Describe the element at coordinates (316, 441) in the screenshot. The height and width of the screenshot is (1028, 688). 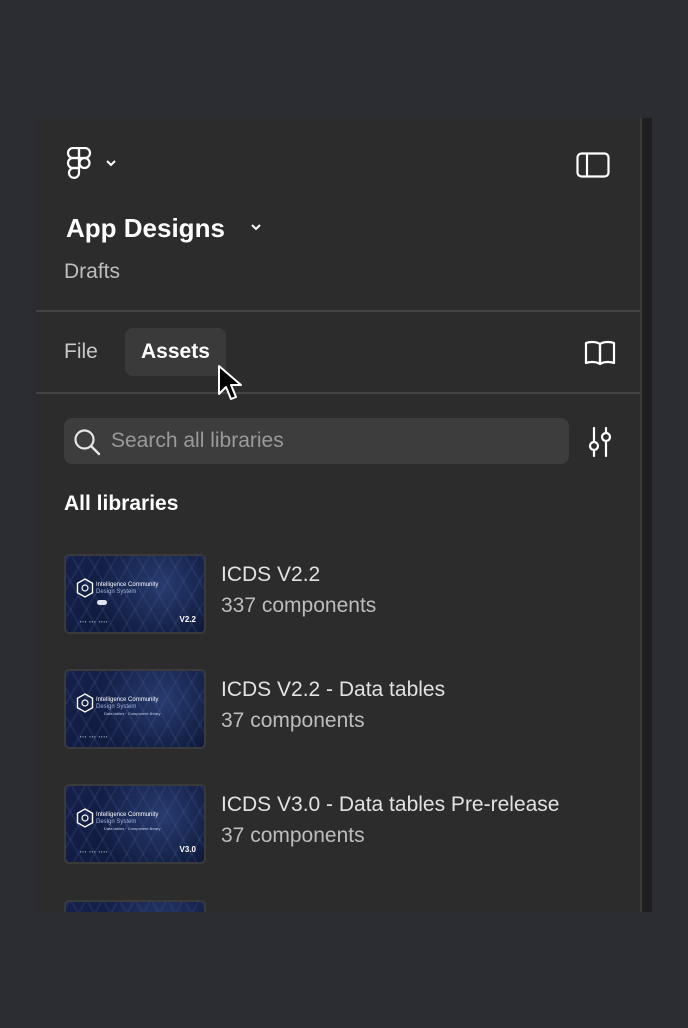
I see `search-input: Search all libraries` at that location.